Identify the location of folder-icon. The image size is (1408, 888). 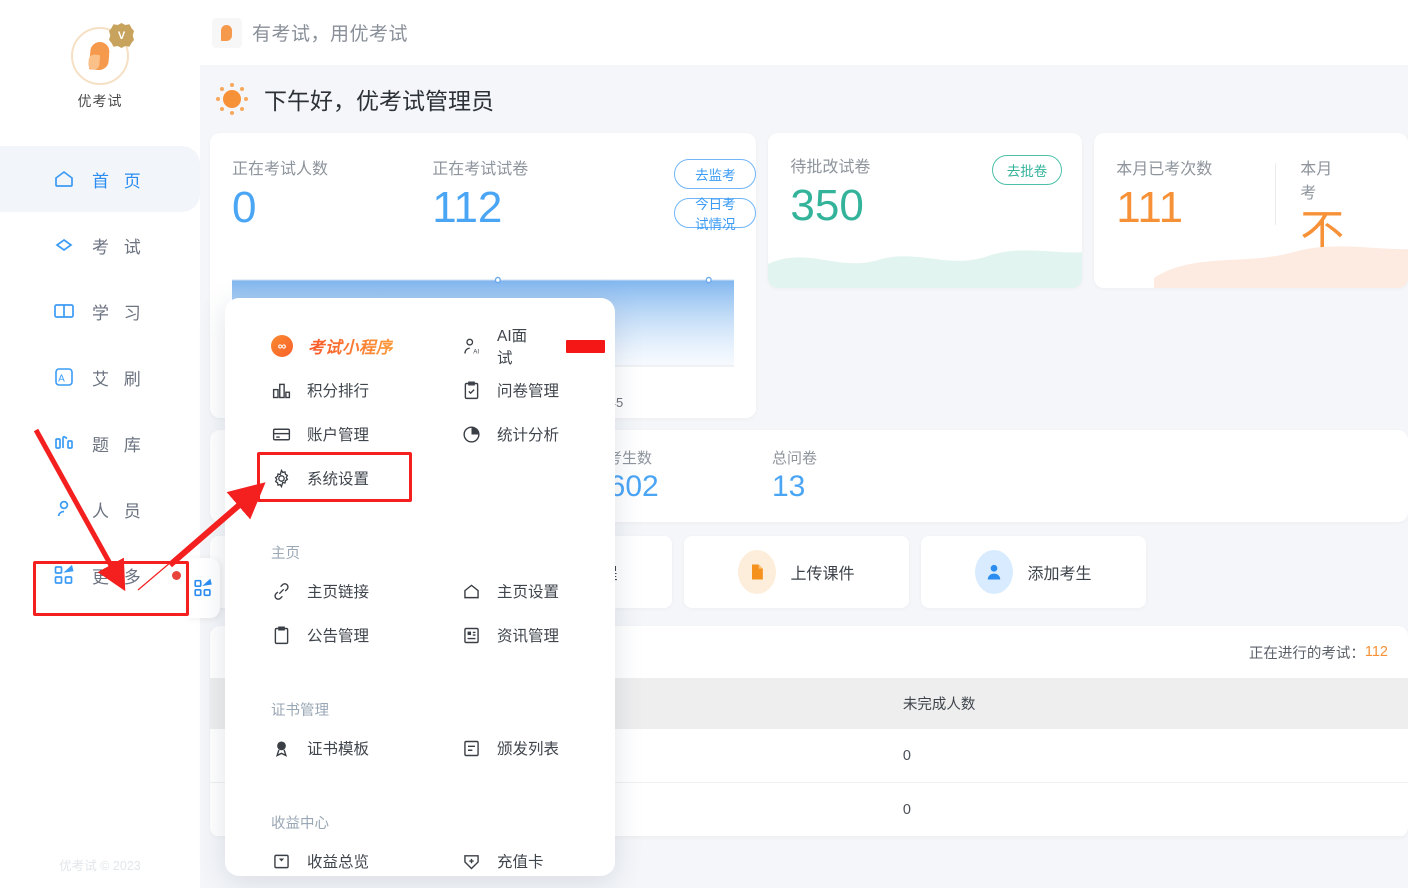
(757, 572).